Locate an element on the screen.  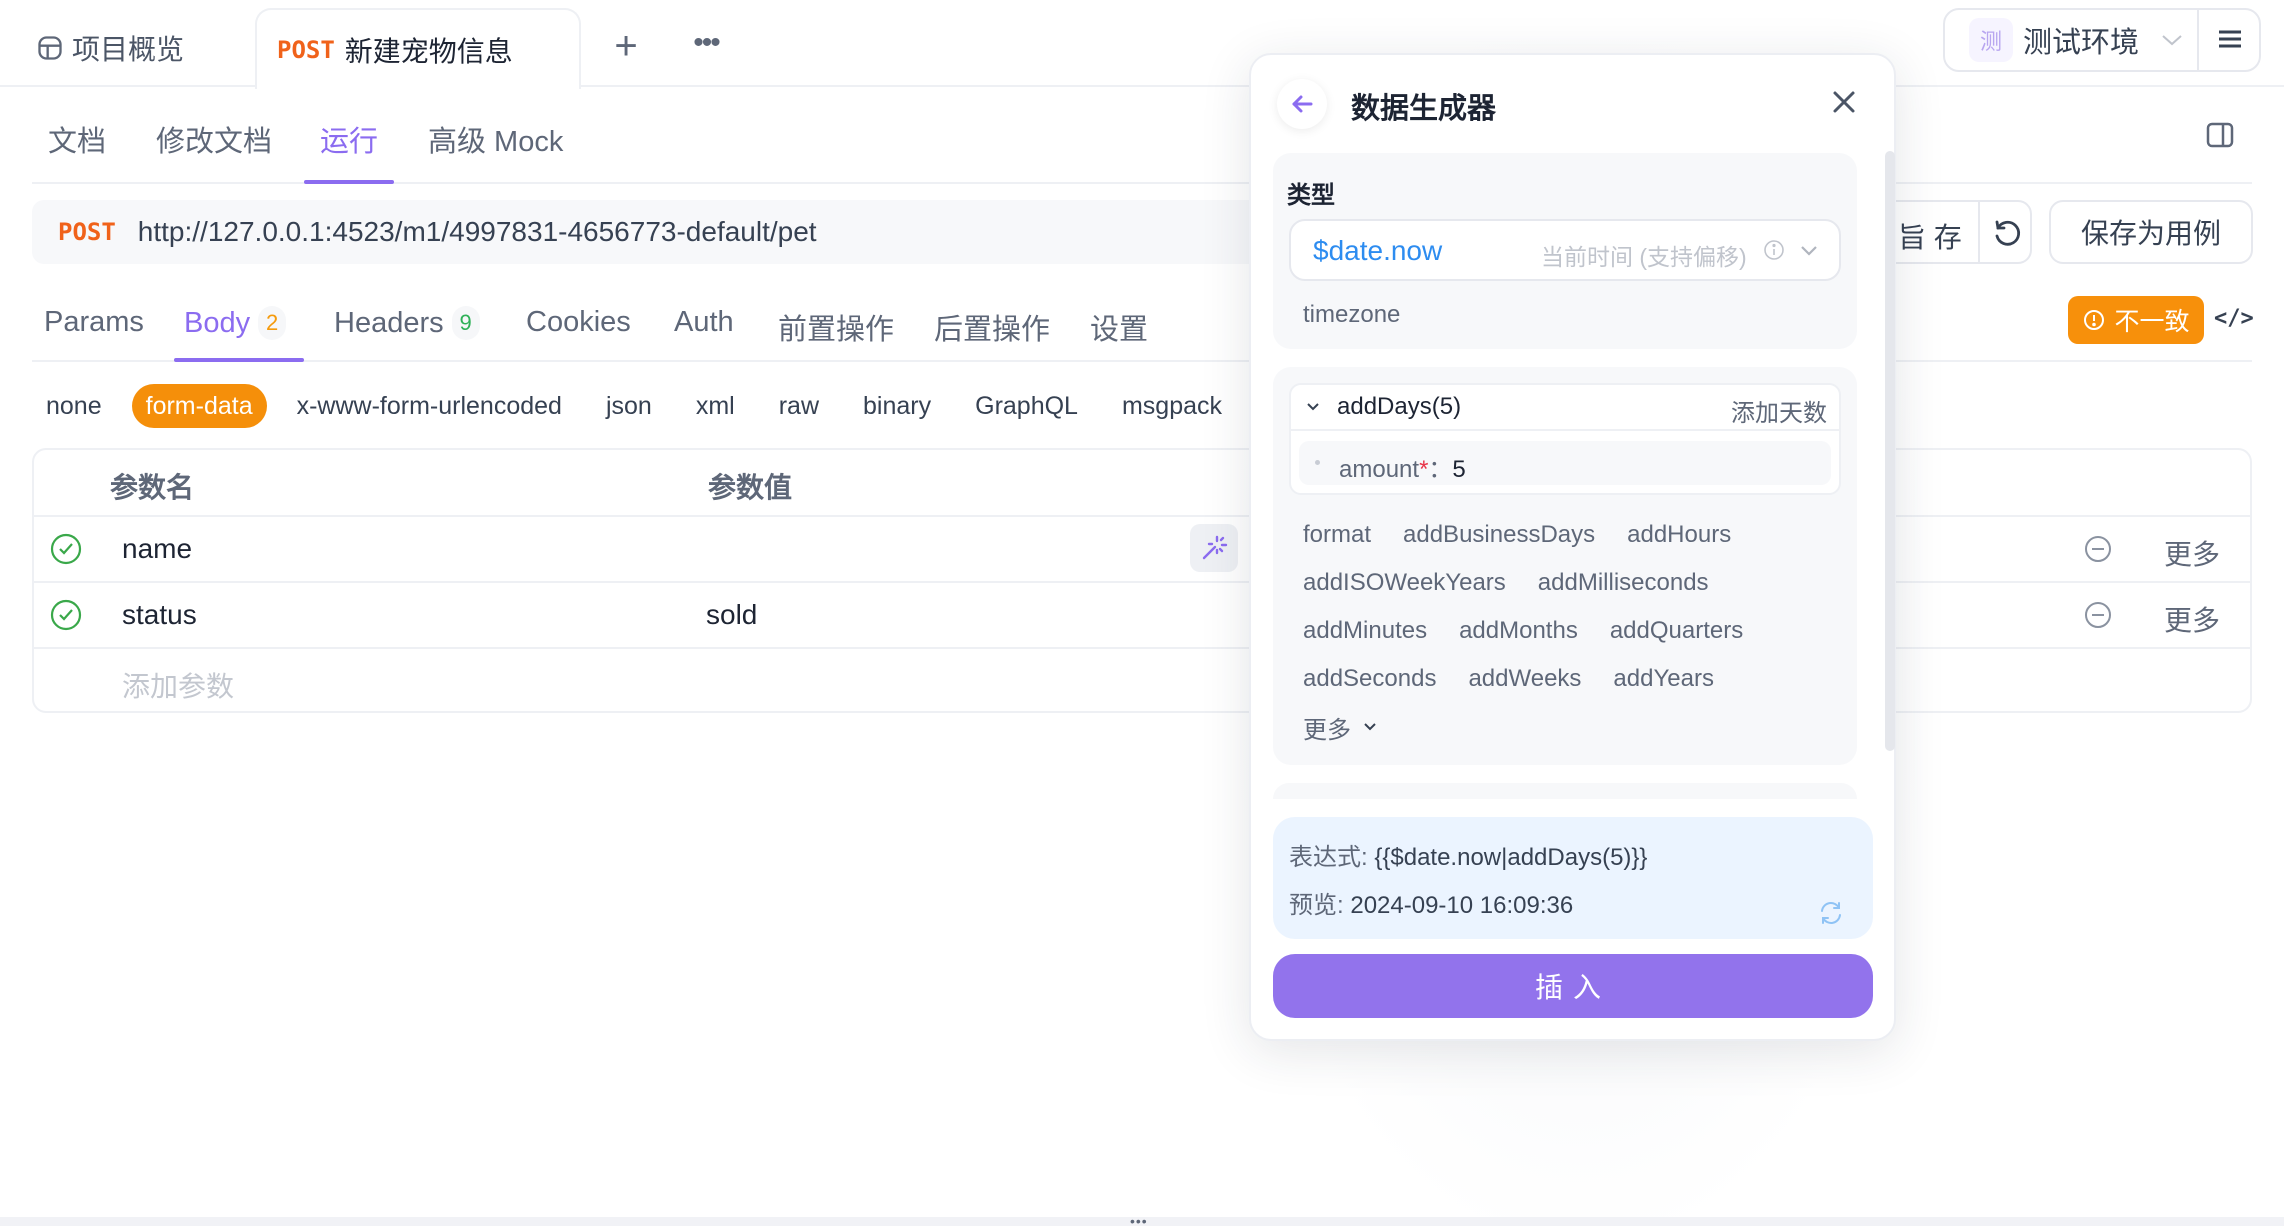
sub-nav: 文档 修改文档 运行 高级 Mock is located at coordinates (1142, 142).